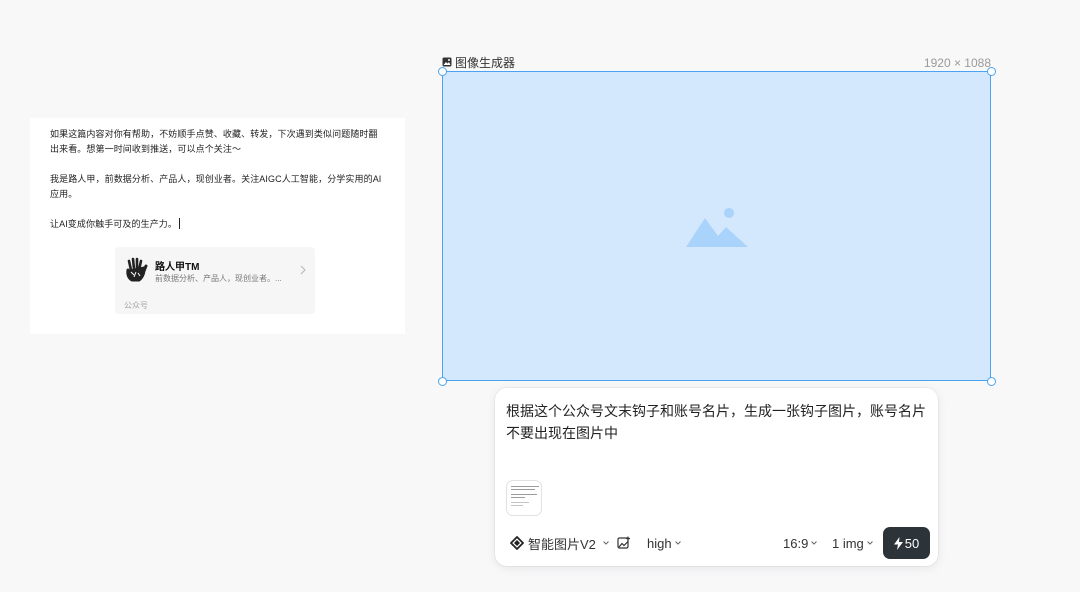 This screenshot has height=592, width=1080. I want to click on image-plus-icon, so click(623, 542).